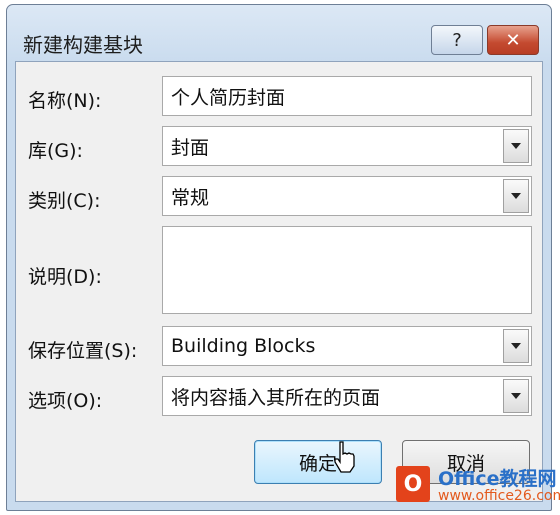 This screenshot has height=515, width=560. I want to click on save-in-dropdown-arrow, so click(516, 346).